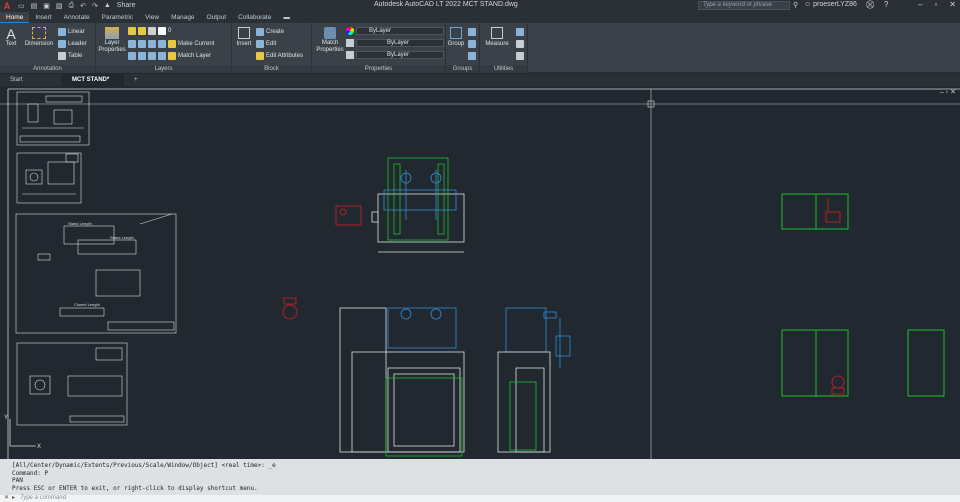  What do you see at coordinates (809, 4) in the screenshot?
I see `user-icon: ☺` at bounding box center [809, 4].